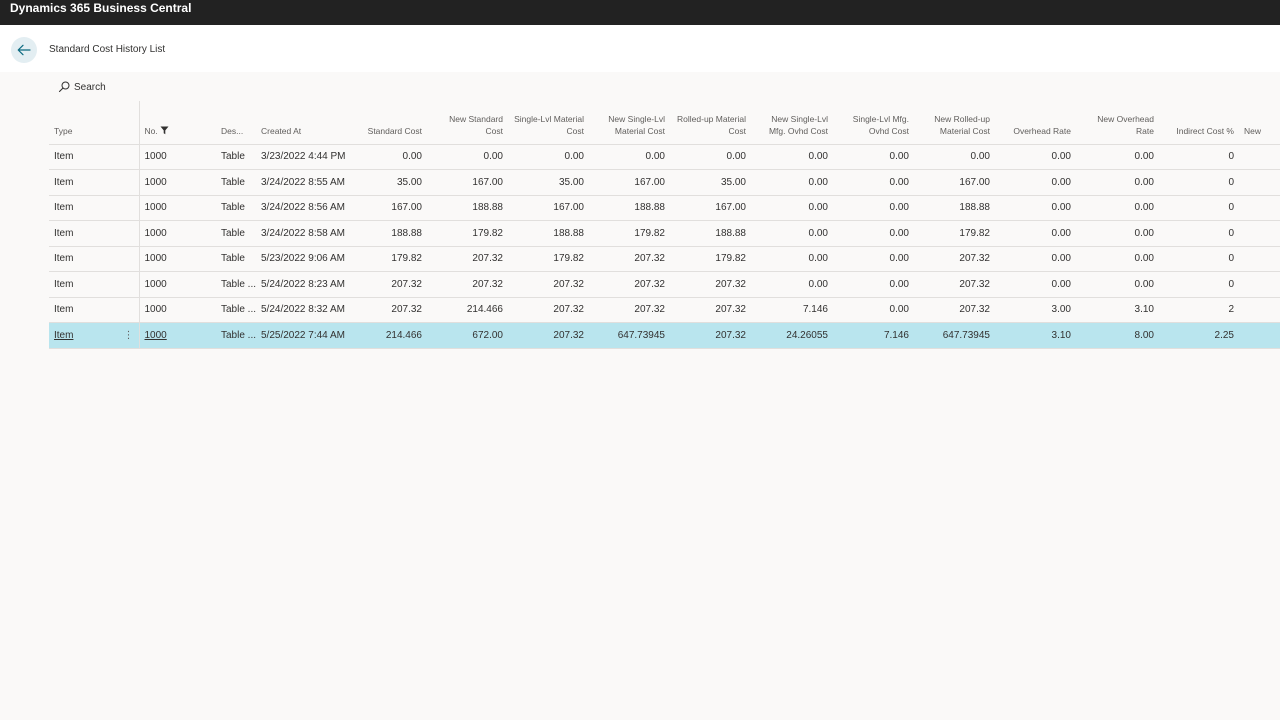 This screenshot has height=720, width=1280. Describe the element at coordinates (177, 123) in the screenshot. I see `column-header-no: No.` at that location.